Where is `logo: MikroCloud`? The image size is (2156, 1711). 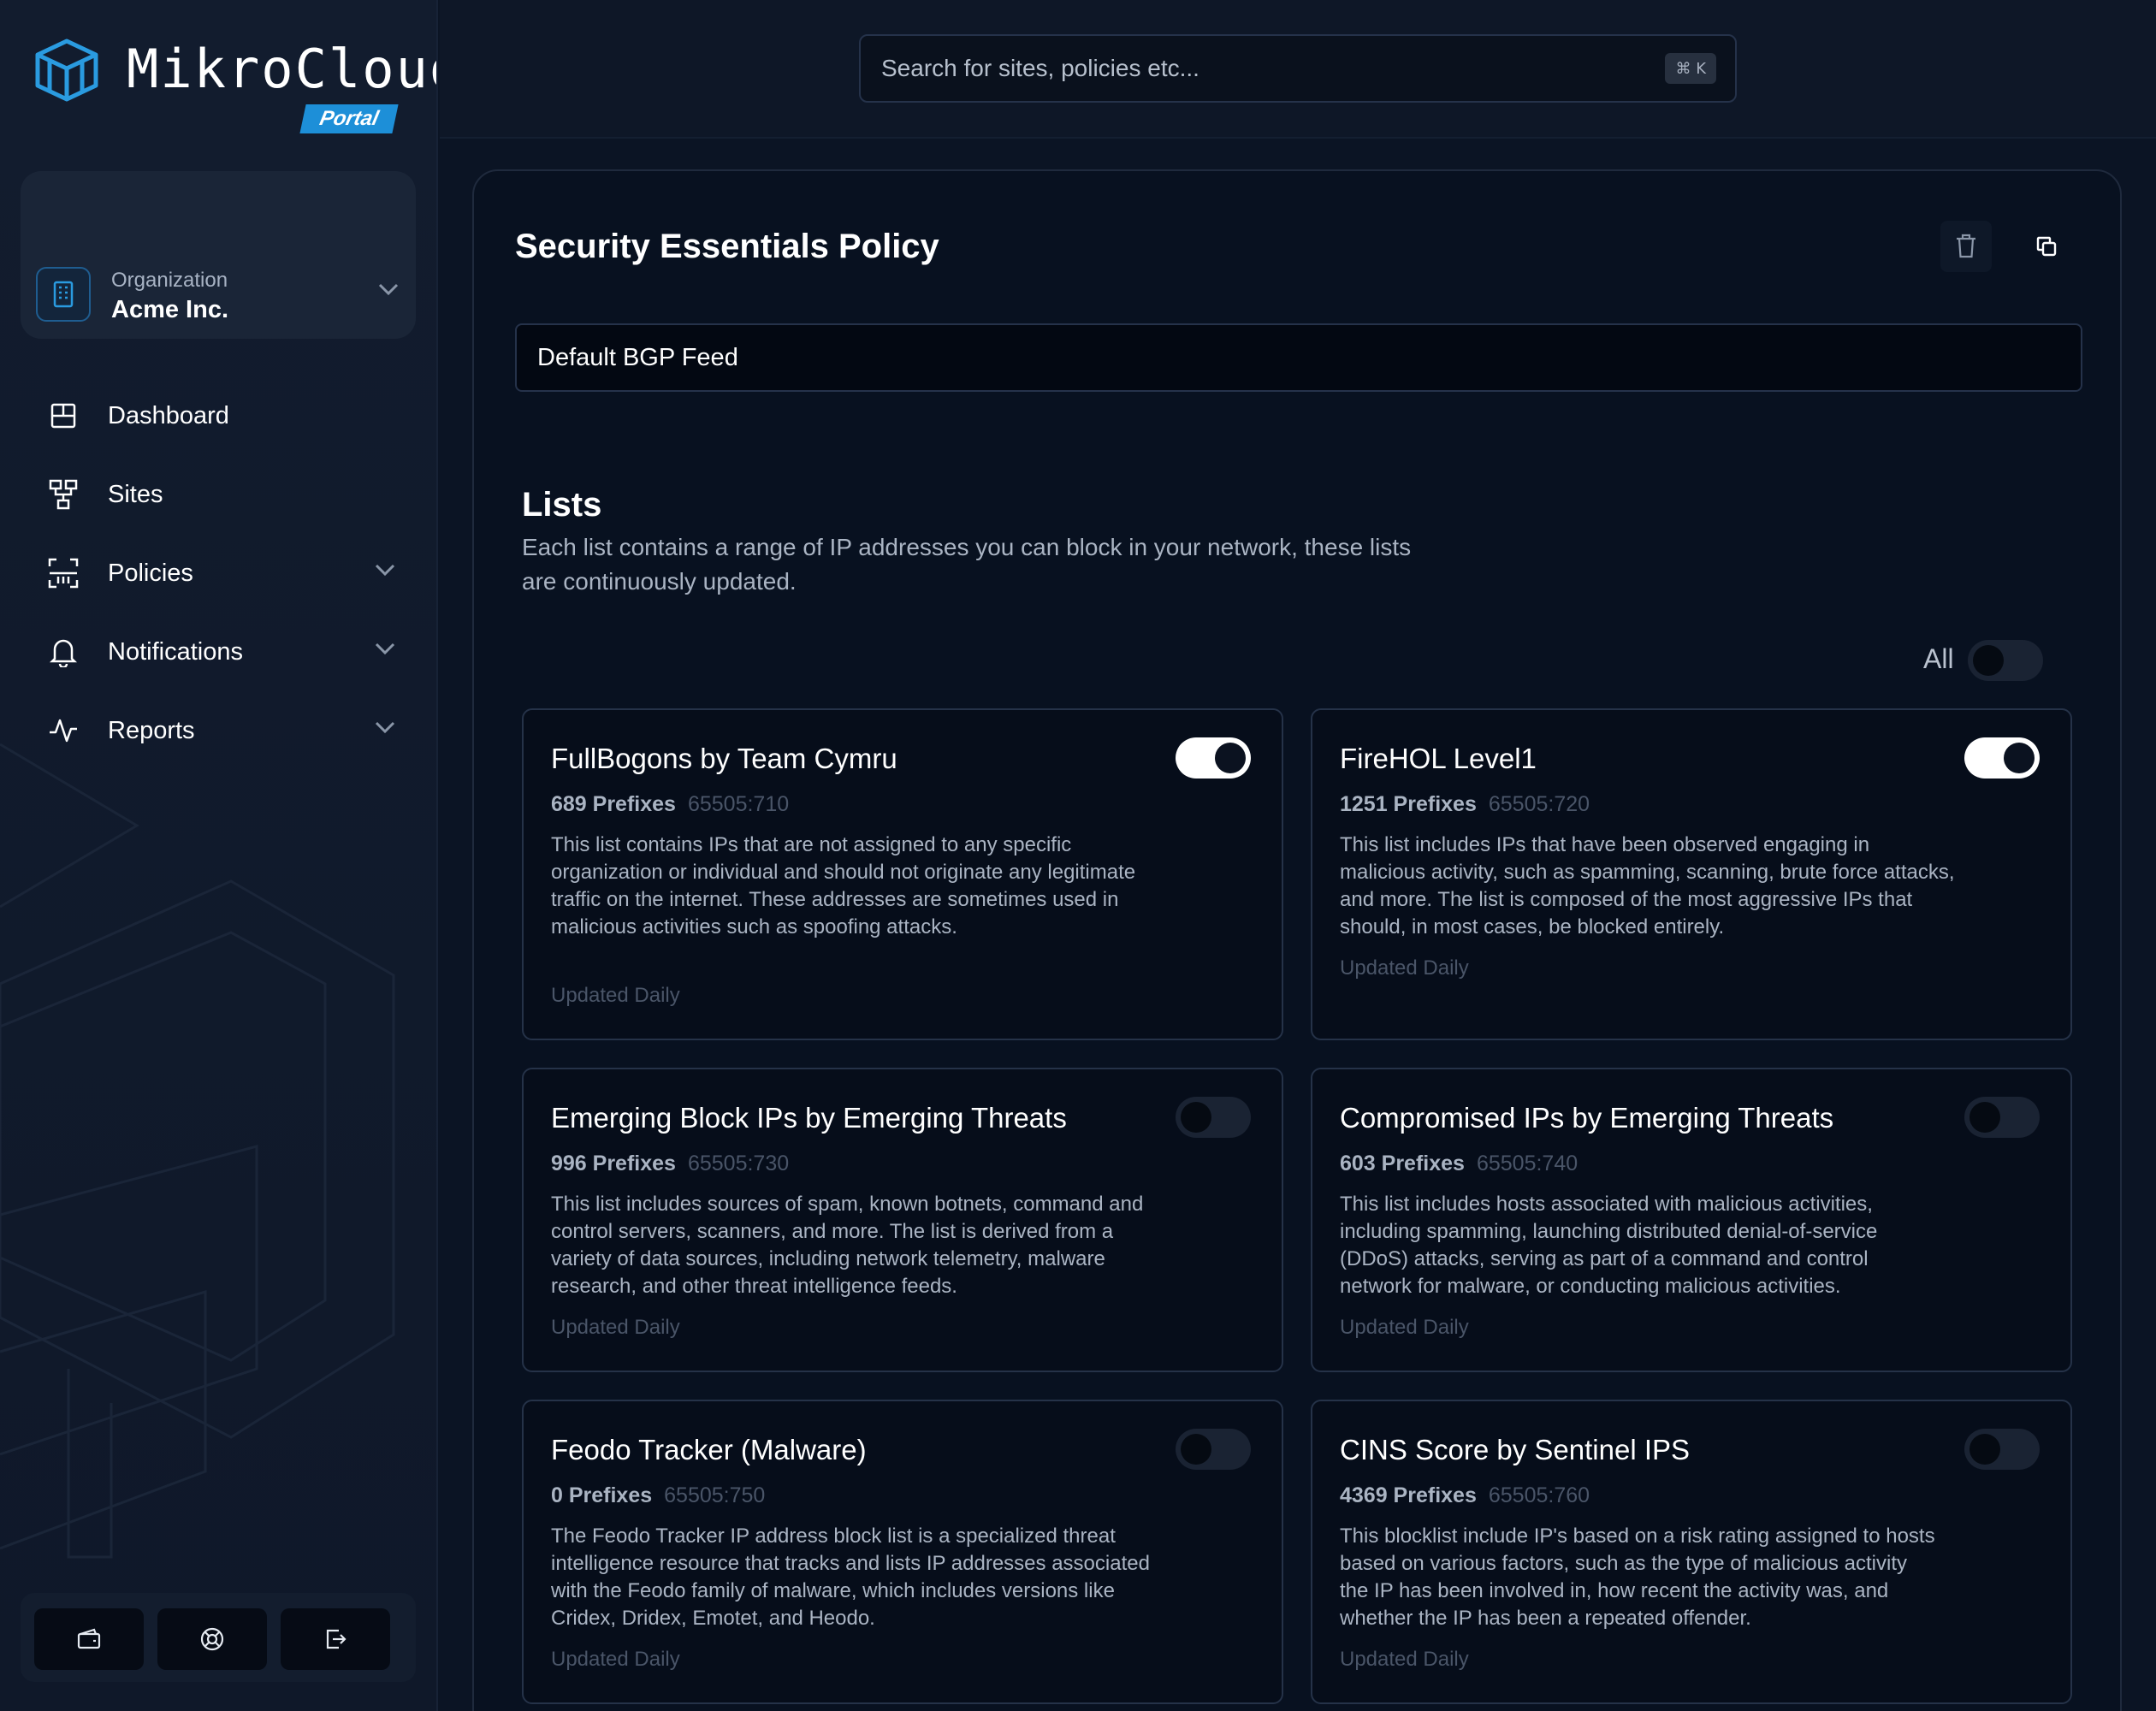 logo: MikroCloud is located at coordinates (236, 70).